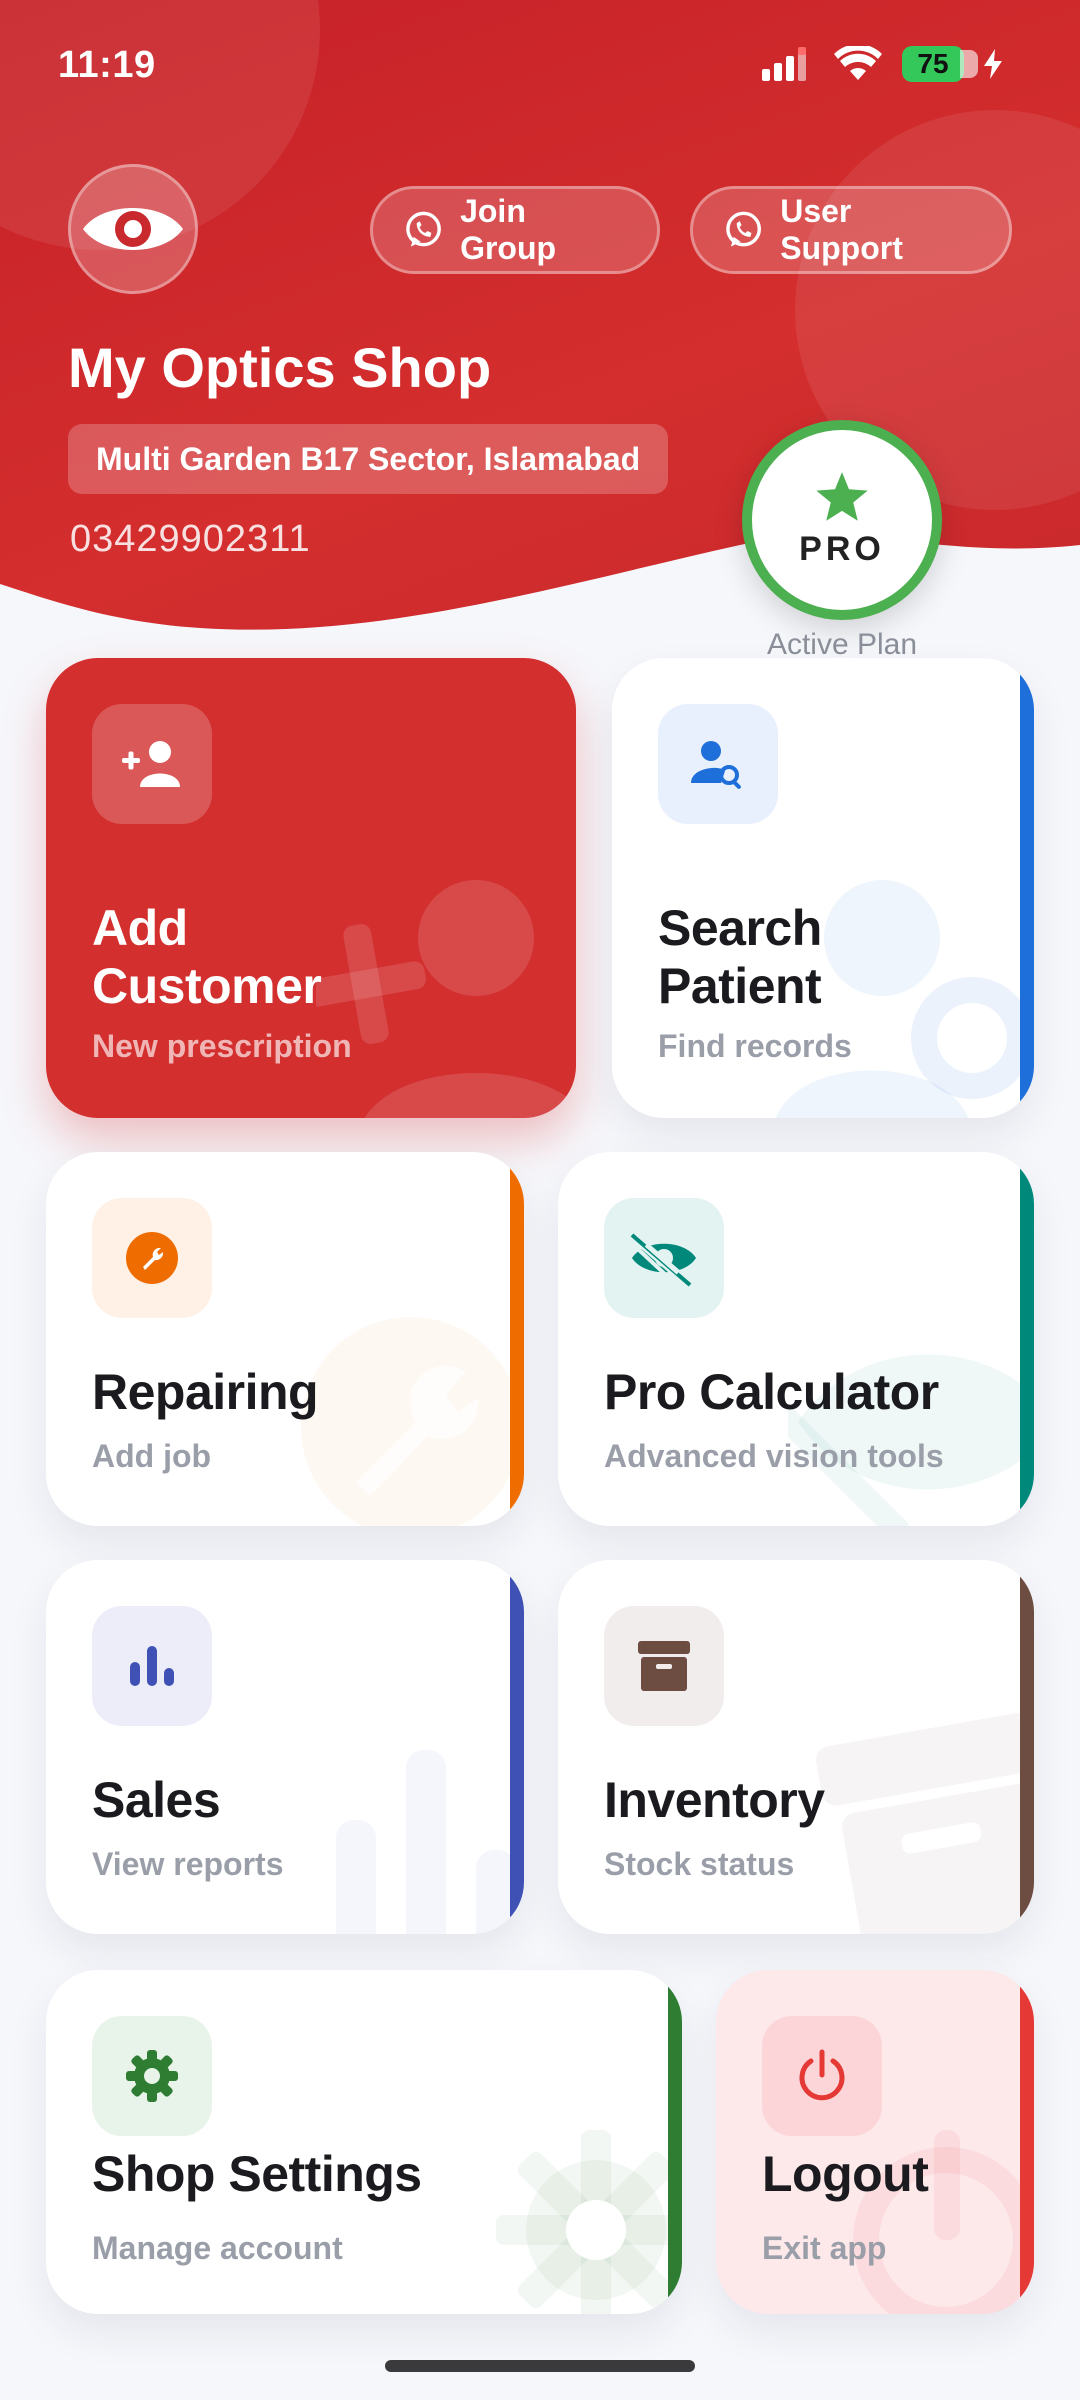 This screenshot has height=2400, width=1080. What do you see at coordinates (771, 1392) in the screenshot?
I see `card-title: Pro Calculator` at bounding box center [771, 1392].